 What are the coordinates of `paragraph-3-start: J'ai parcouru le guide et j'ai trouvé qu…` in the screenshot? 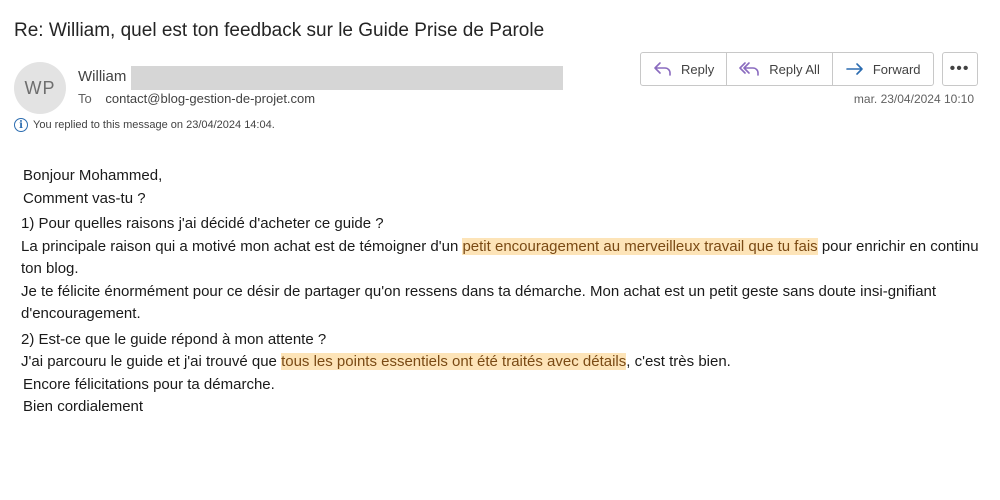 It's located at (151, 361).